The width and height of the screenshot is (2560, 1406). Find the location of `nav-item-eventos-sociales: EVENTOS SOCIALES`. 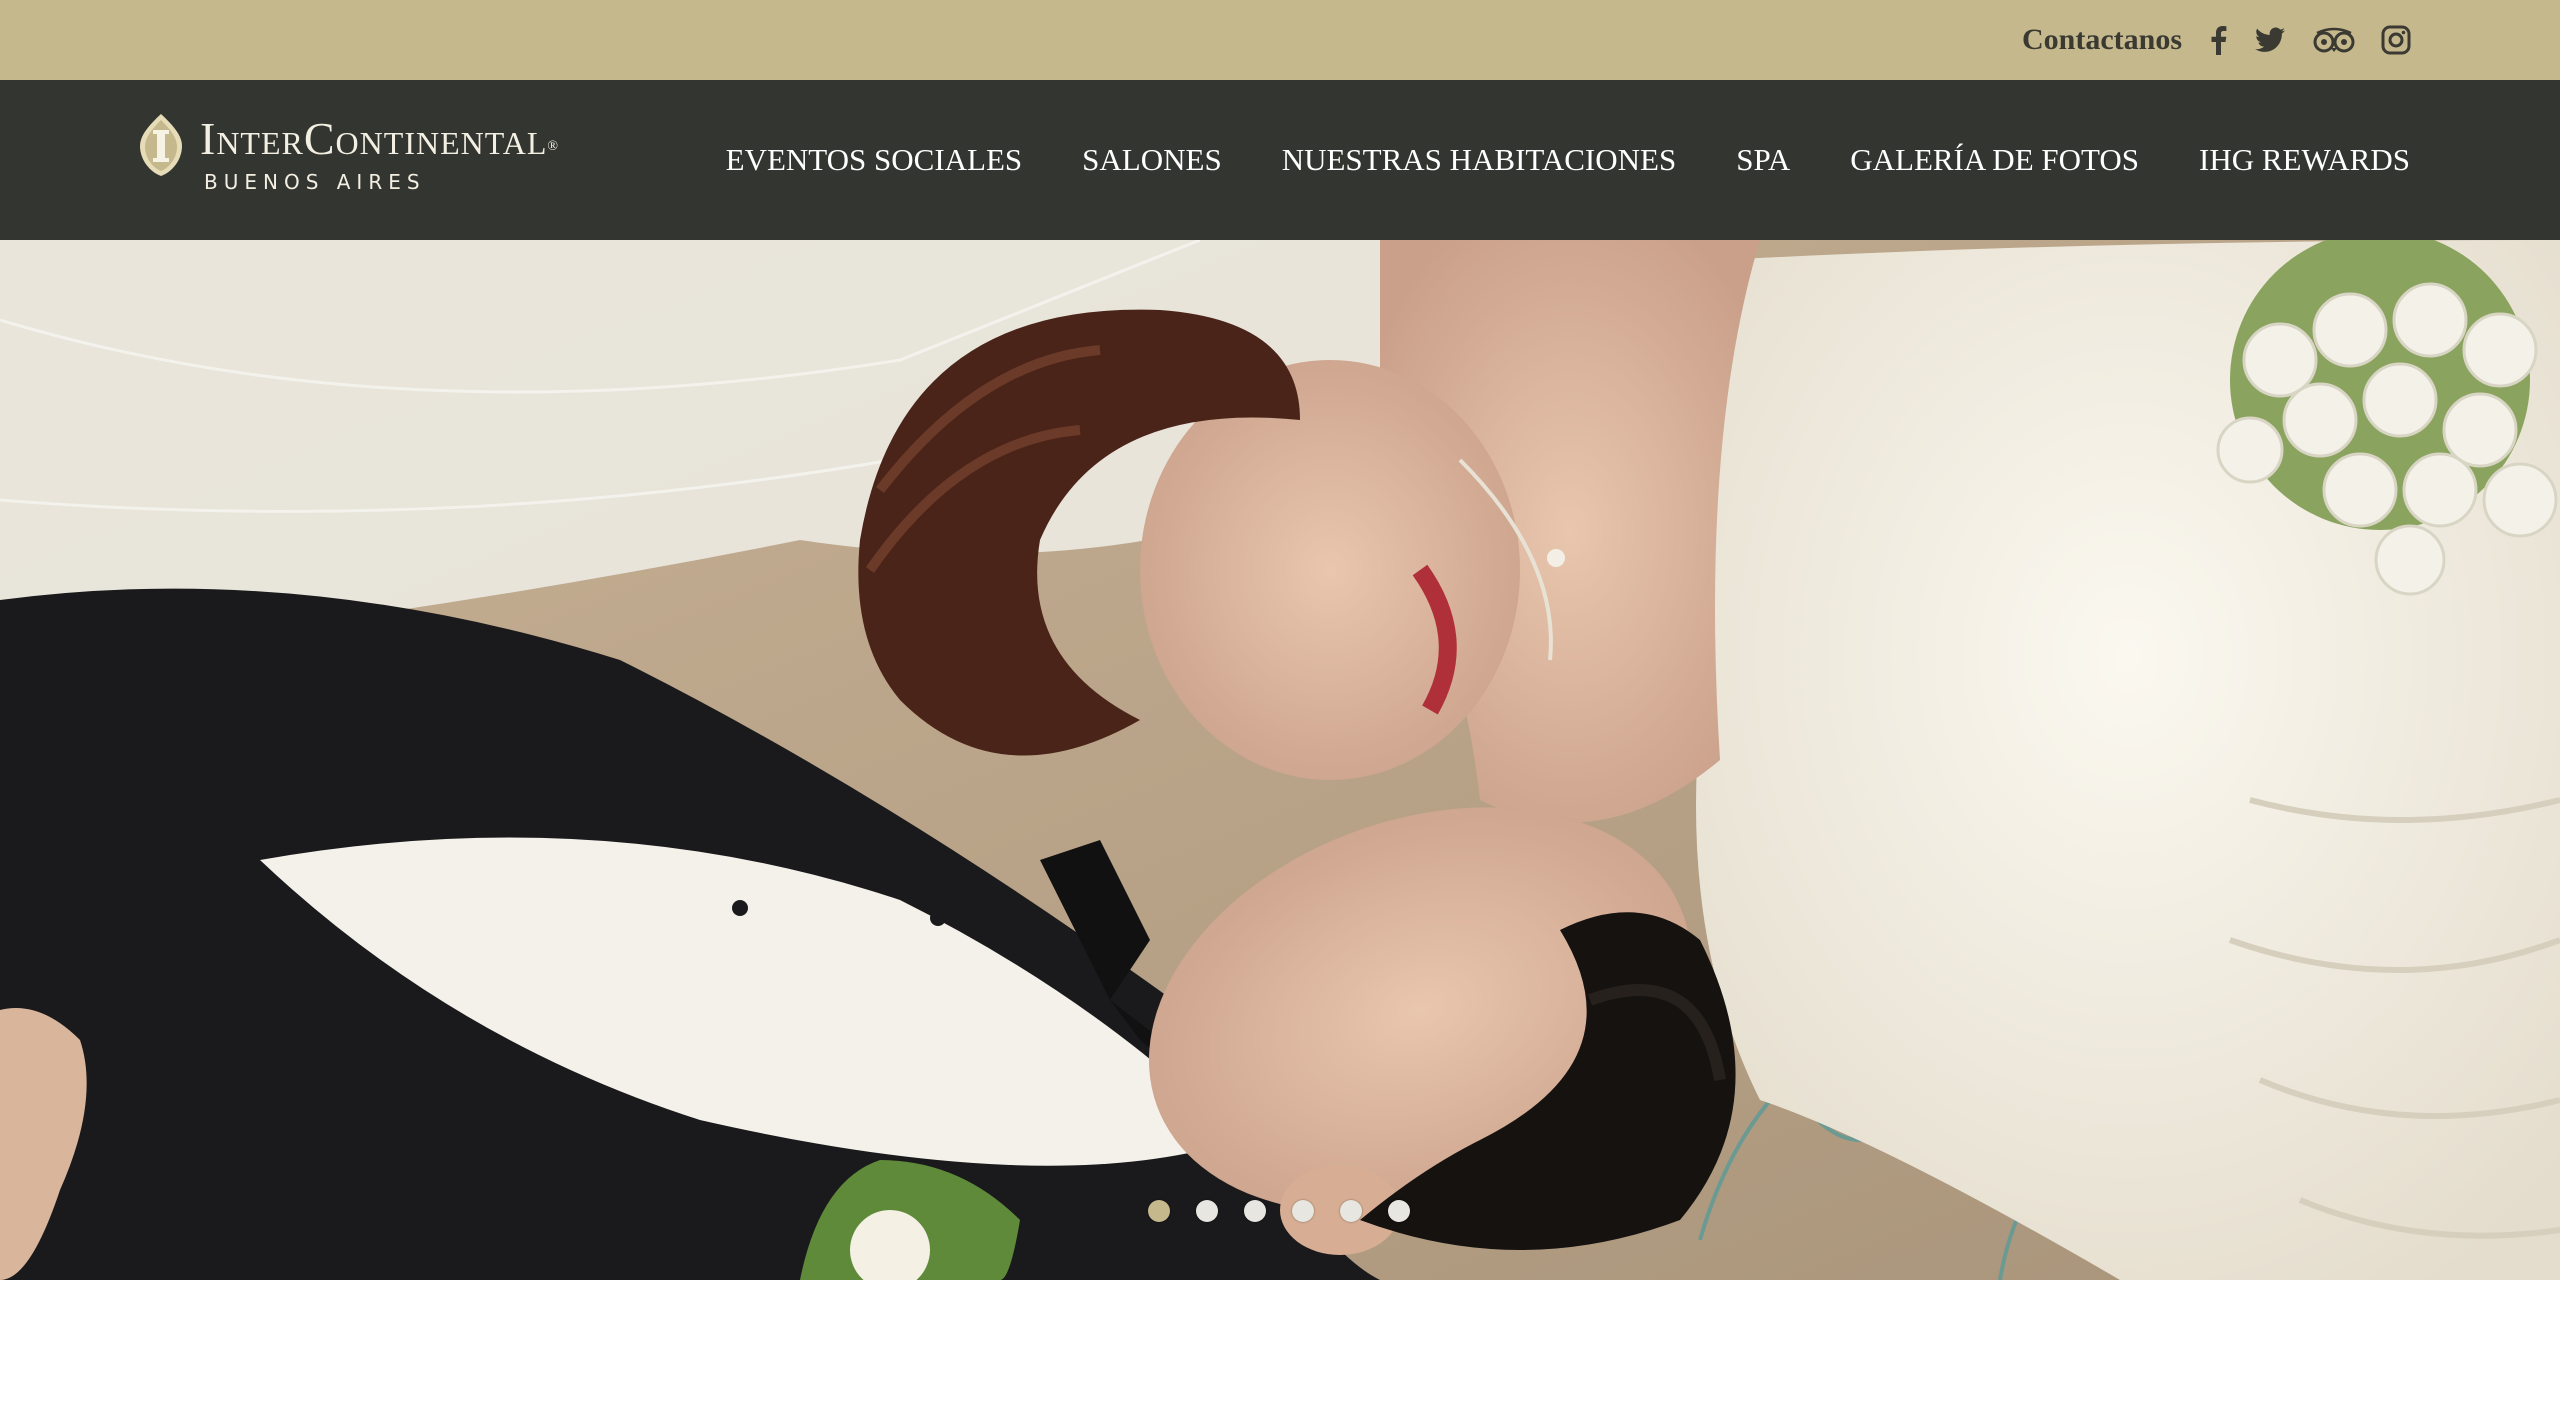

nav-item-eventos-sociales: EVENTOS SOCIALES is located at coordinates (874, 160).